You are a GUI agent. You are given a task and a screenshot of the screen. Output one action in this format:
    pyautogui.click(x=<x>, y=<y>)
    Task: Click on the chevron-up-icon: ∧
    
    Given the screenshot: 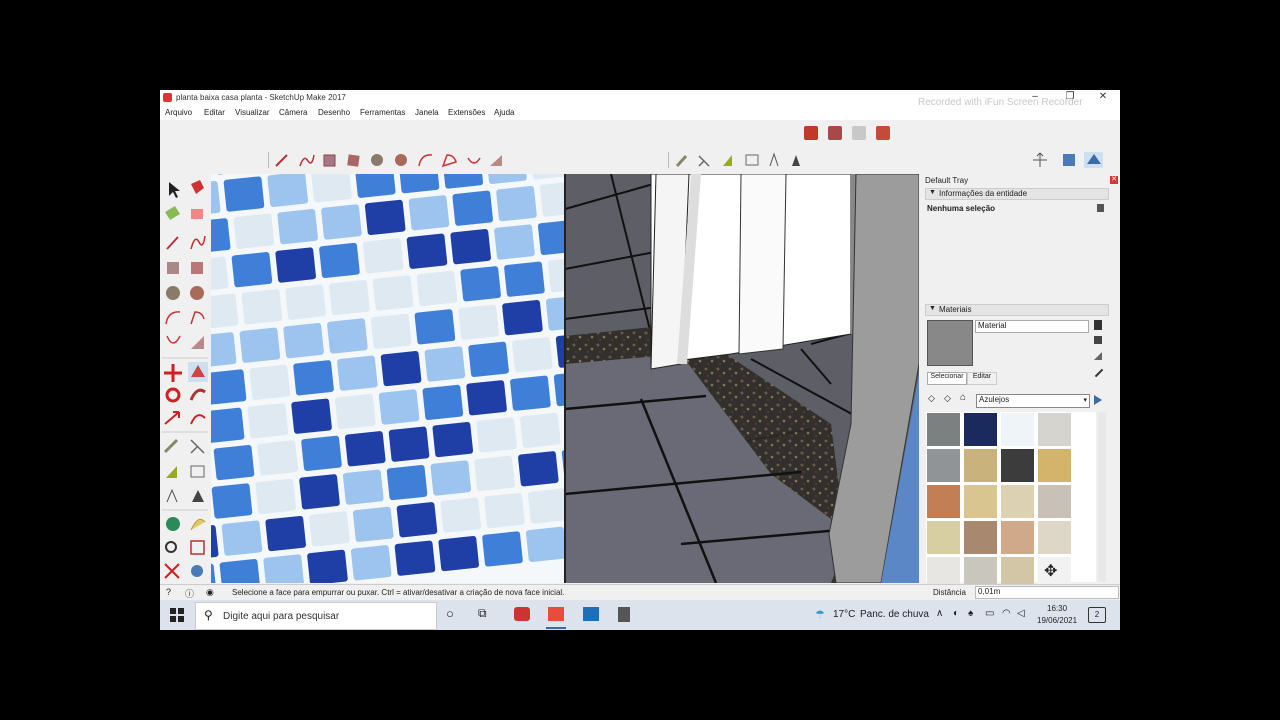 What is the action you would take?
    pyautogui.click(x=939, y=613)
    